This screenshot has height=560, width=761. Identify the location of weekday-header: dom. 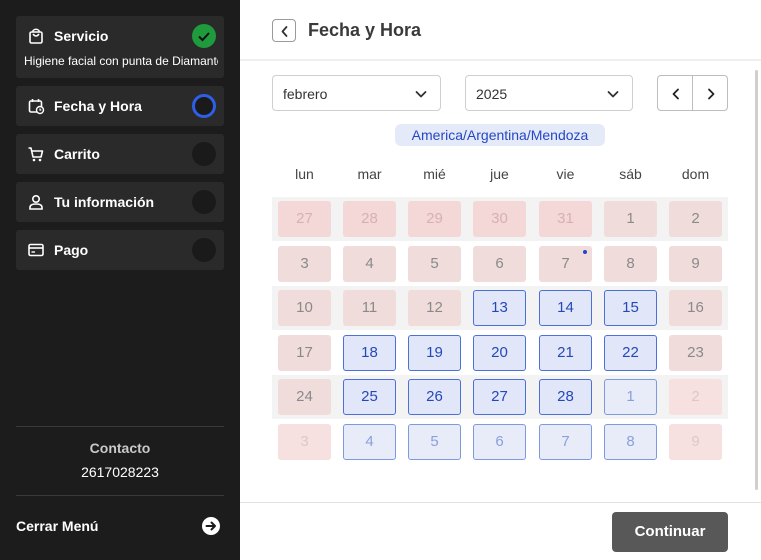
(695, 174).